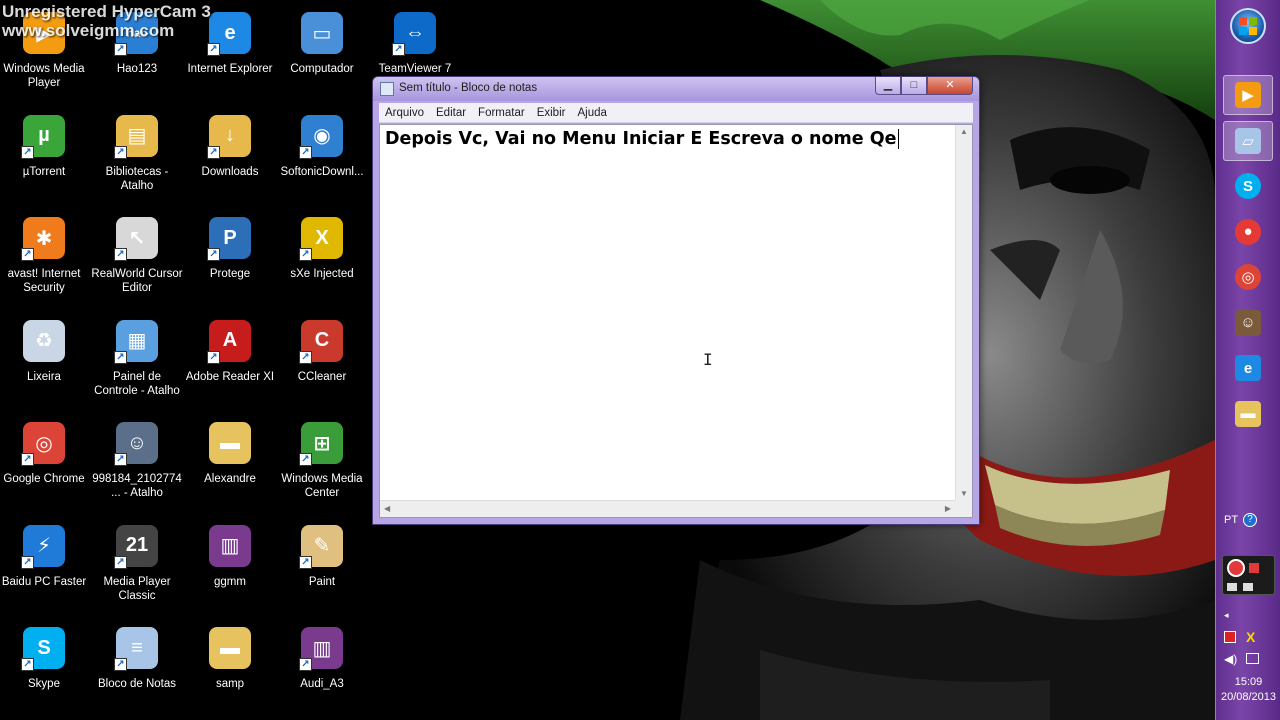  Describe the element at coordinates (137, 684) in the screenshot. I see `desktop-icon-label: Bloco de Notas` at that location.